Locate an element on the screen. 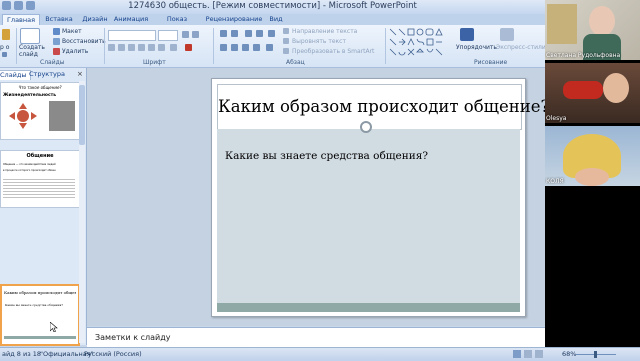  slide-body-text: Какие вы знаете средства общения? is located at coordinates (326, 156).